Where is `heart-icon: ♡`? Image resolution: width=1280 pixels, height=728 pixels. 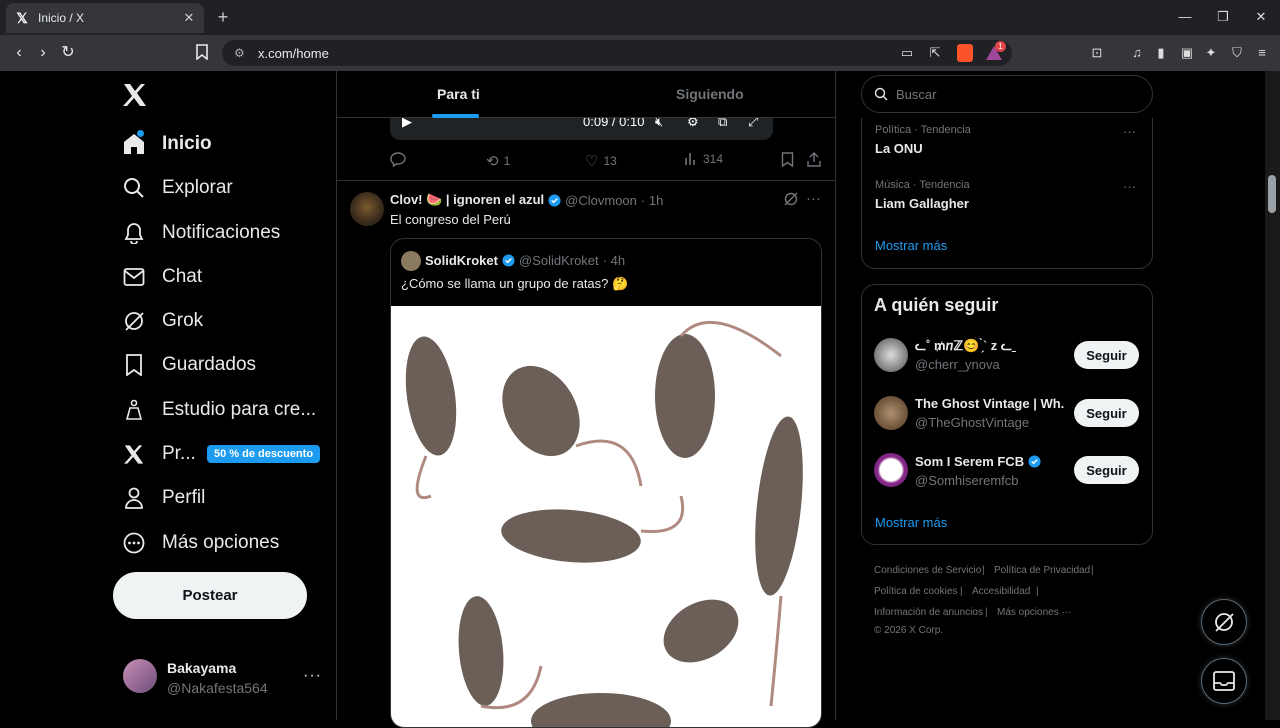
heart-icon: ♡ is located at coordinates (592, 161).